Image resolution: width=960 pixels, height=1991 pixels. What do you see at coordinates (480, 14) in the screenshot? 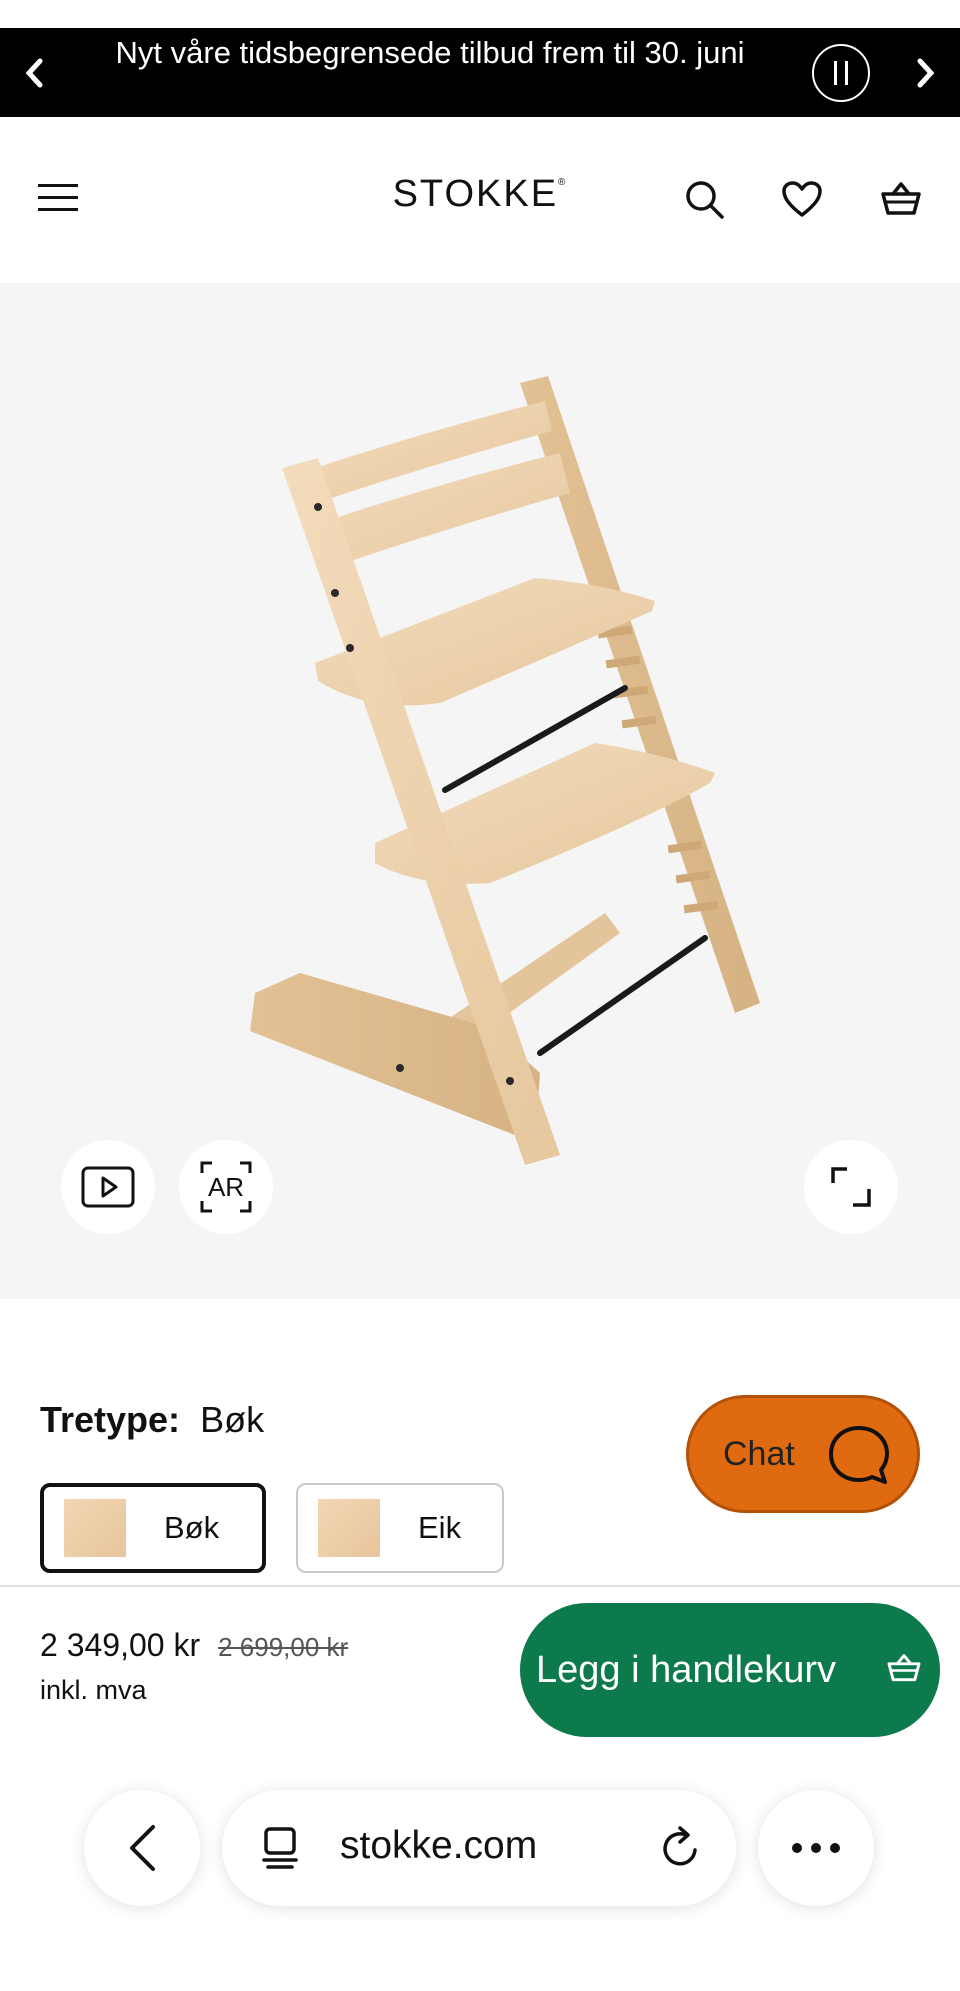
I see `status-strip` at bounding box center [480, 14].